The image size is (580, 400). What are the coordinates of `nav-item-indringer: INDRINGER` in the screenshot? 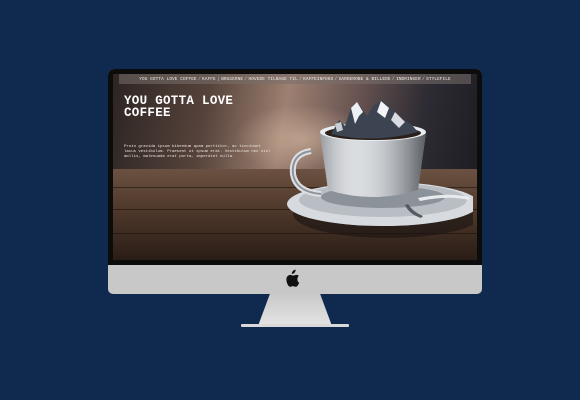 It's located at (408, 79).